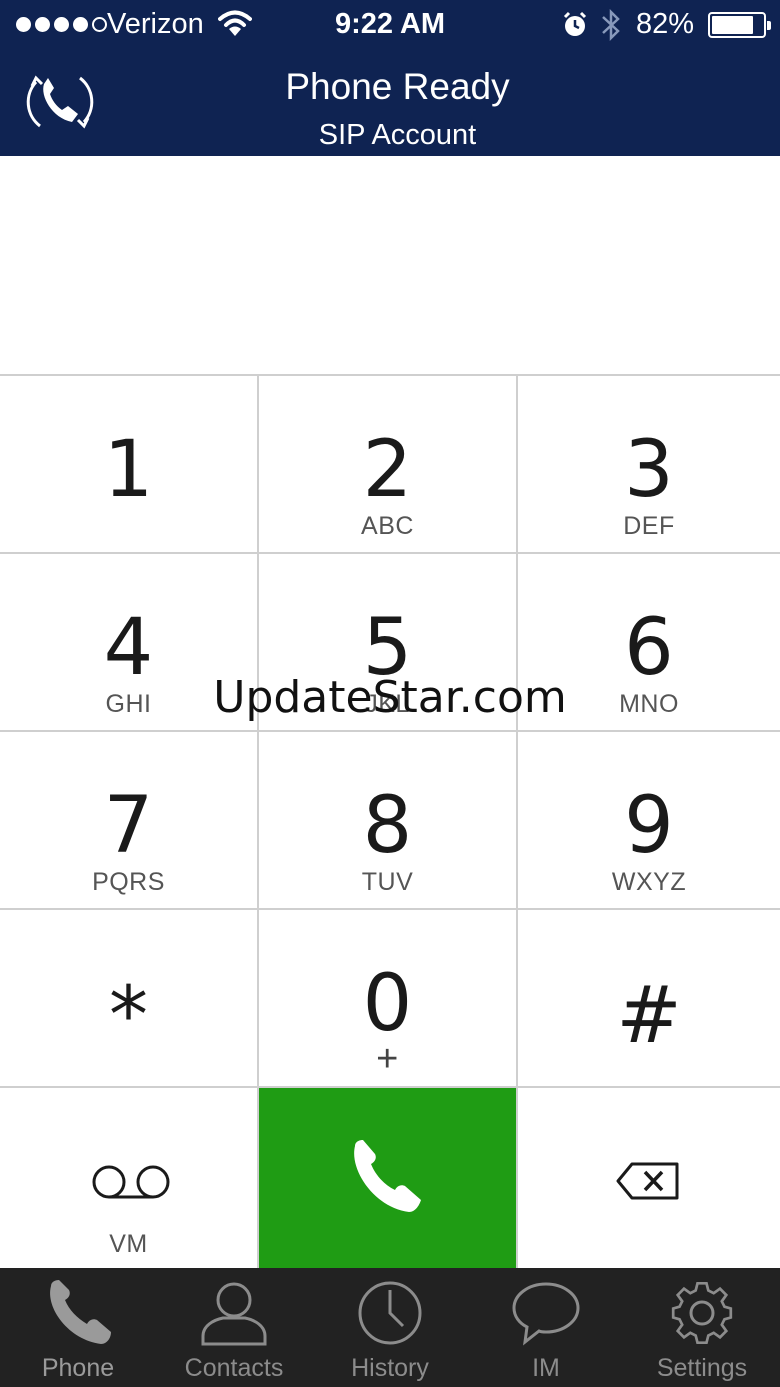  I want to click on gear-icon, so click(702, 1315).